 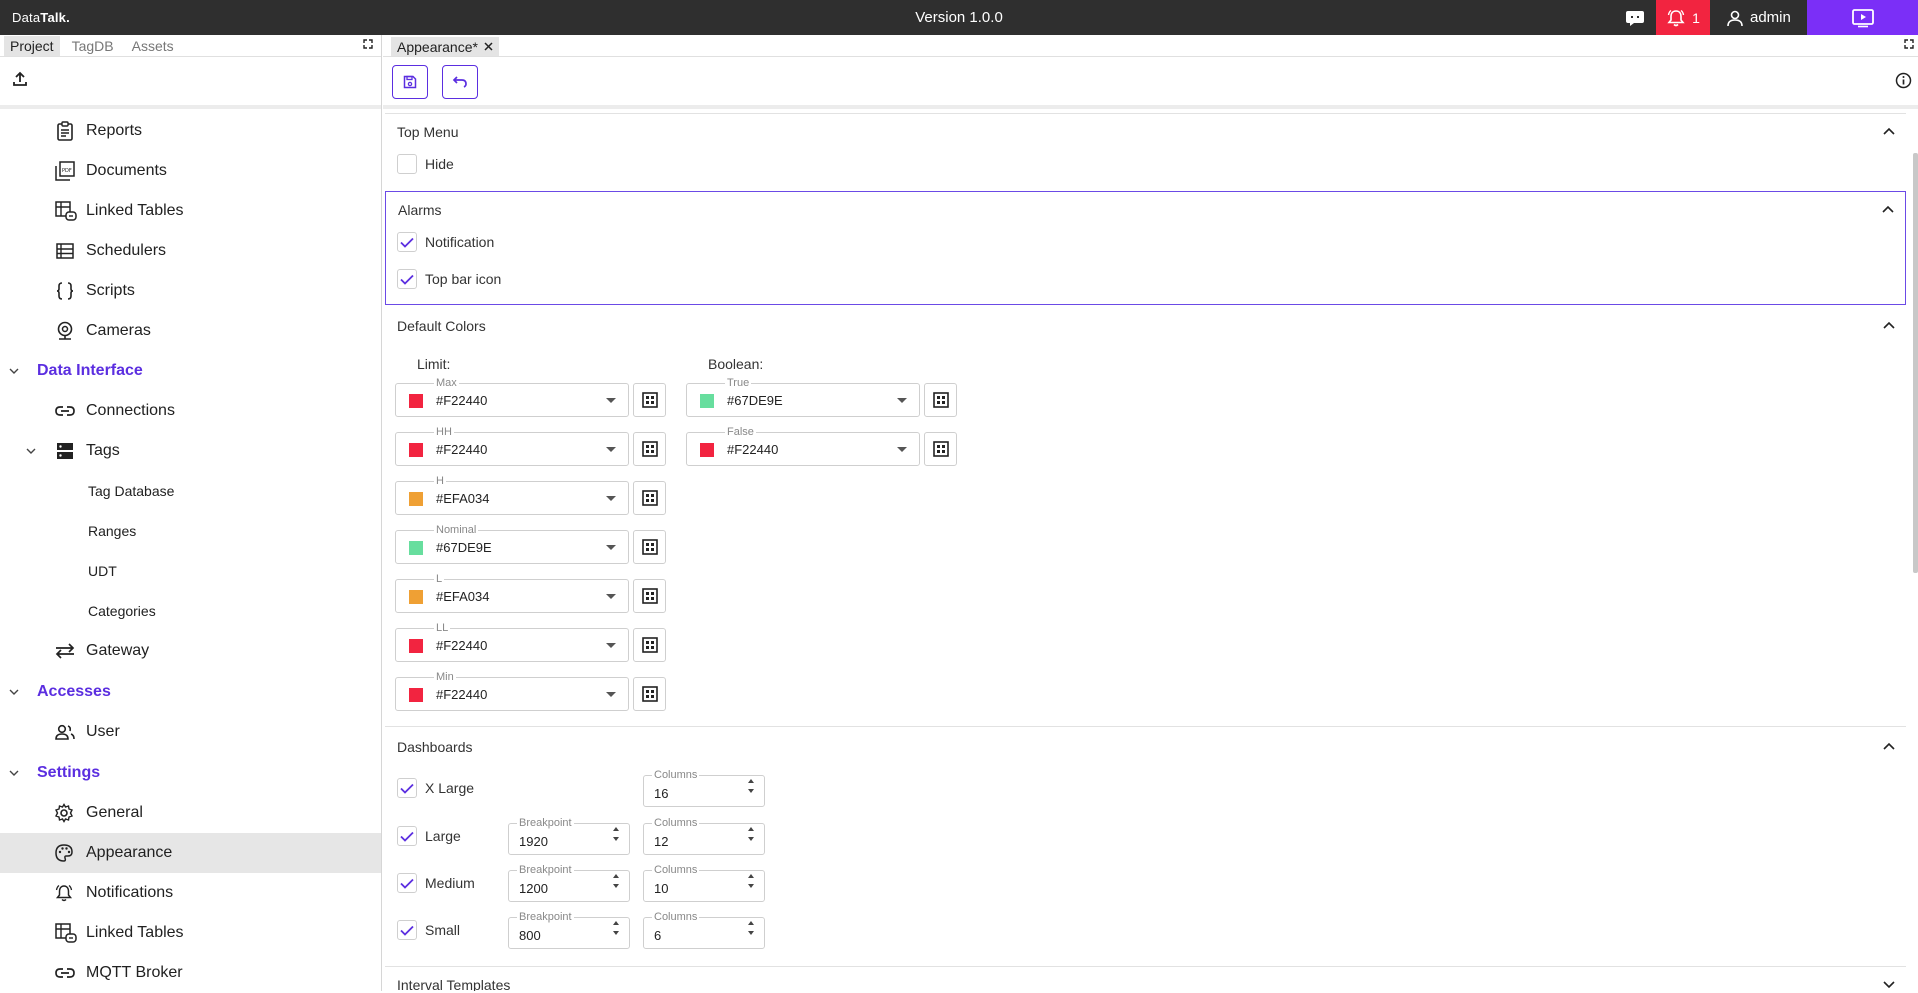 I want to click on sidebar-section-data-interface: Data Interface, so click(x=190, y=371).